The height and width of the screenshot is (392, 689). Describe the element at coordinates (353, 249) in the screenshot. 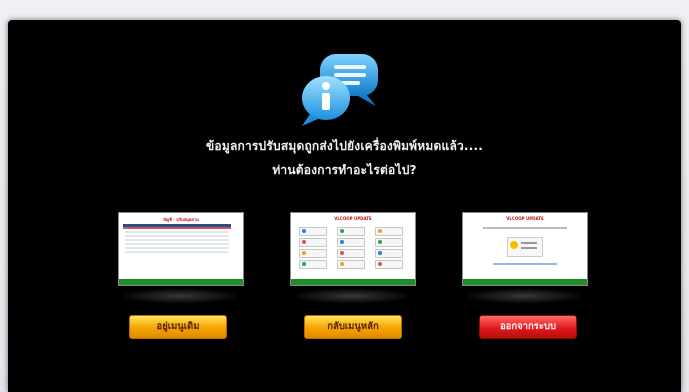

I see `main-menu-thumbnail: VLCOOP UPDATE` at that location.